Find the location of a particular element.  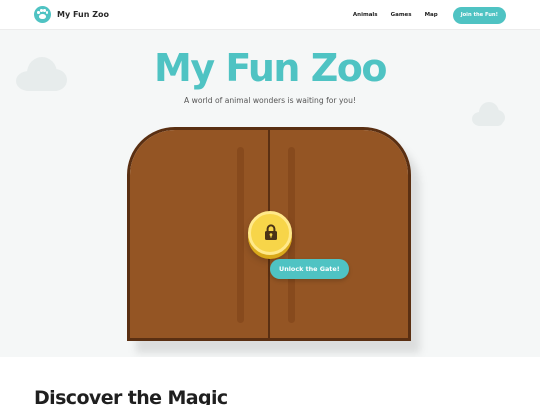

join-button: Join the Fun! is located at coordinates (479, 15).